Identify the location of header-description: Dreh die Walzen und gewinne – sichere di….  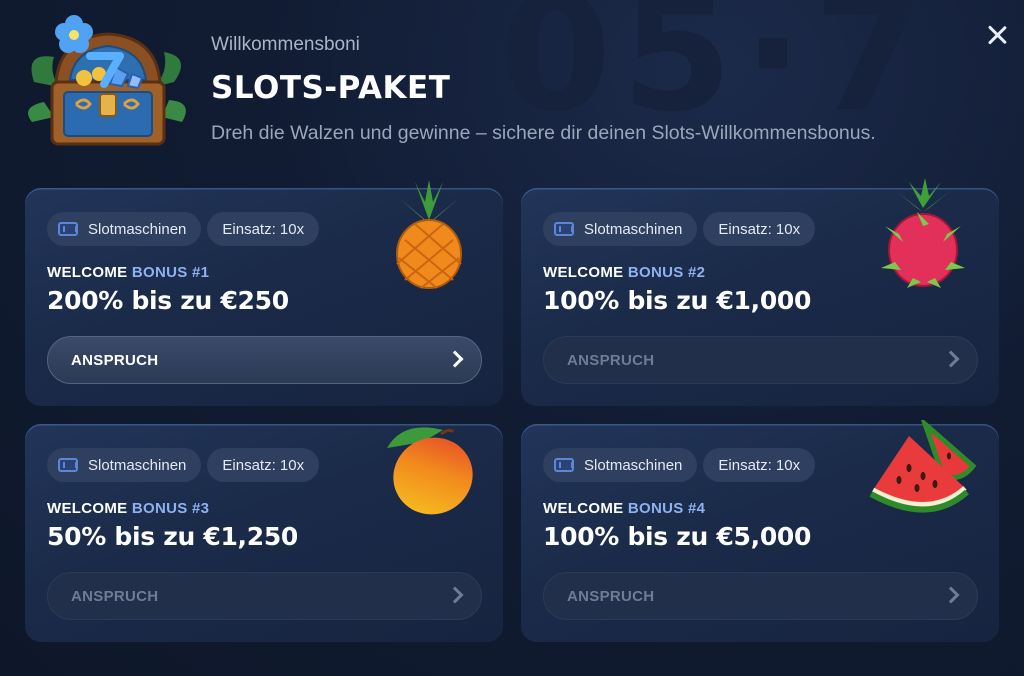
(543, 133).